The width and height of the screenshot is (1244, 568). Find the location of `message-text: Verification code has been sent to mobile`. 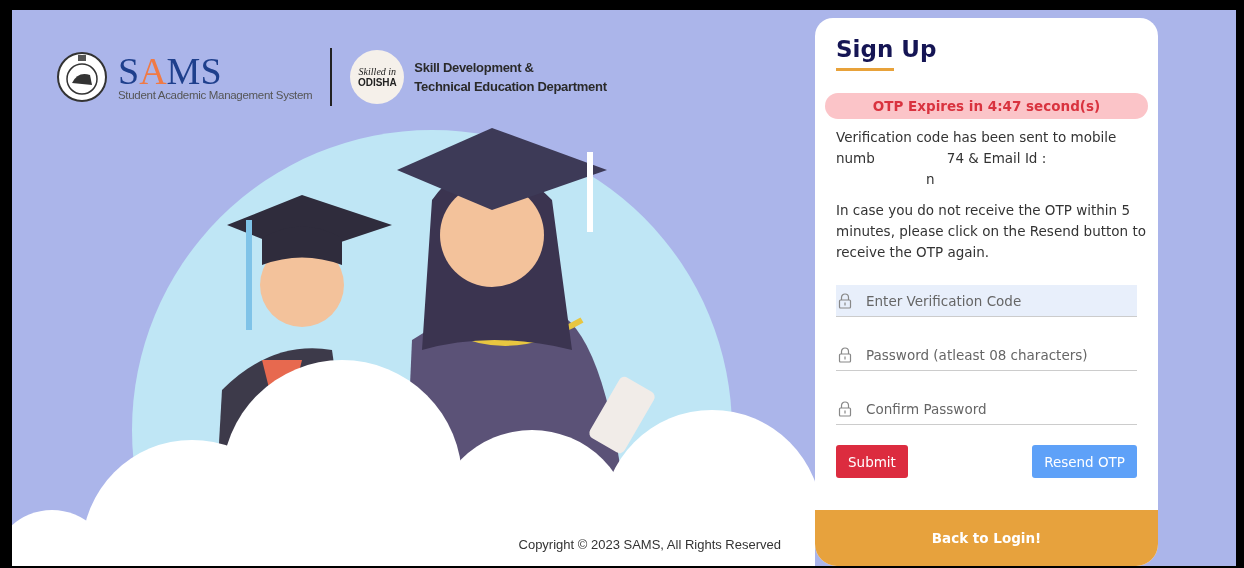

message-text: Verification code has been sent to mobile is located at coordinates (976, 137).